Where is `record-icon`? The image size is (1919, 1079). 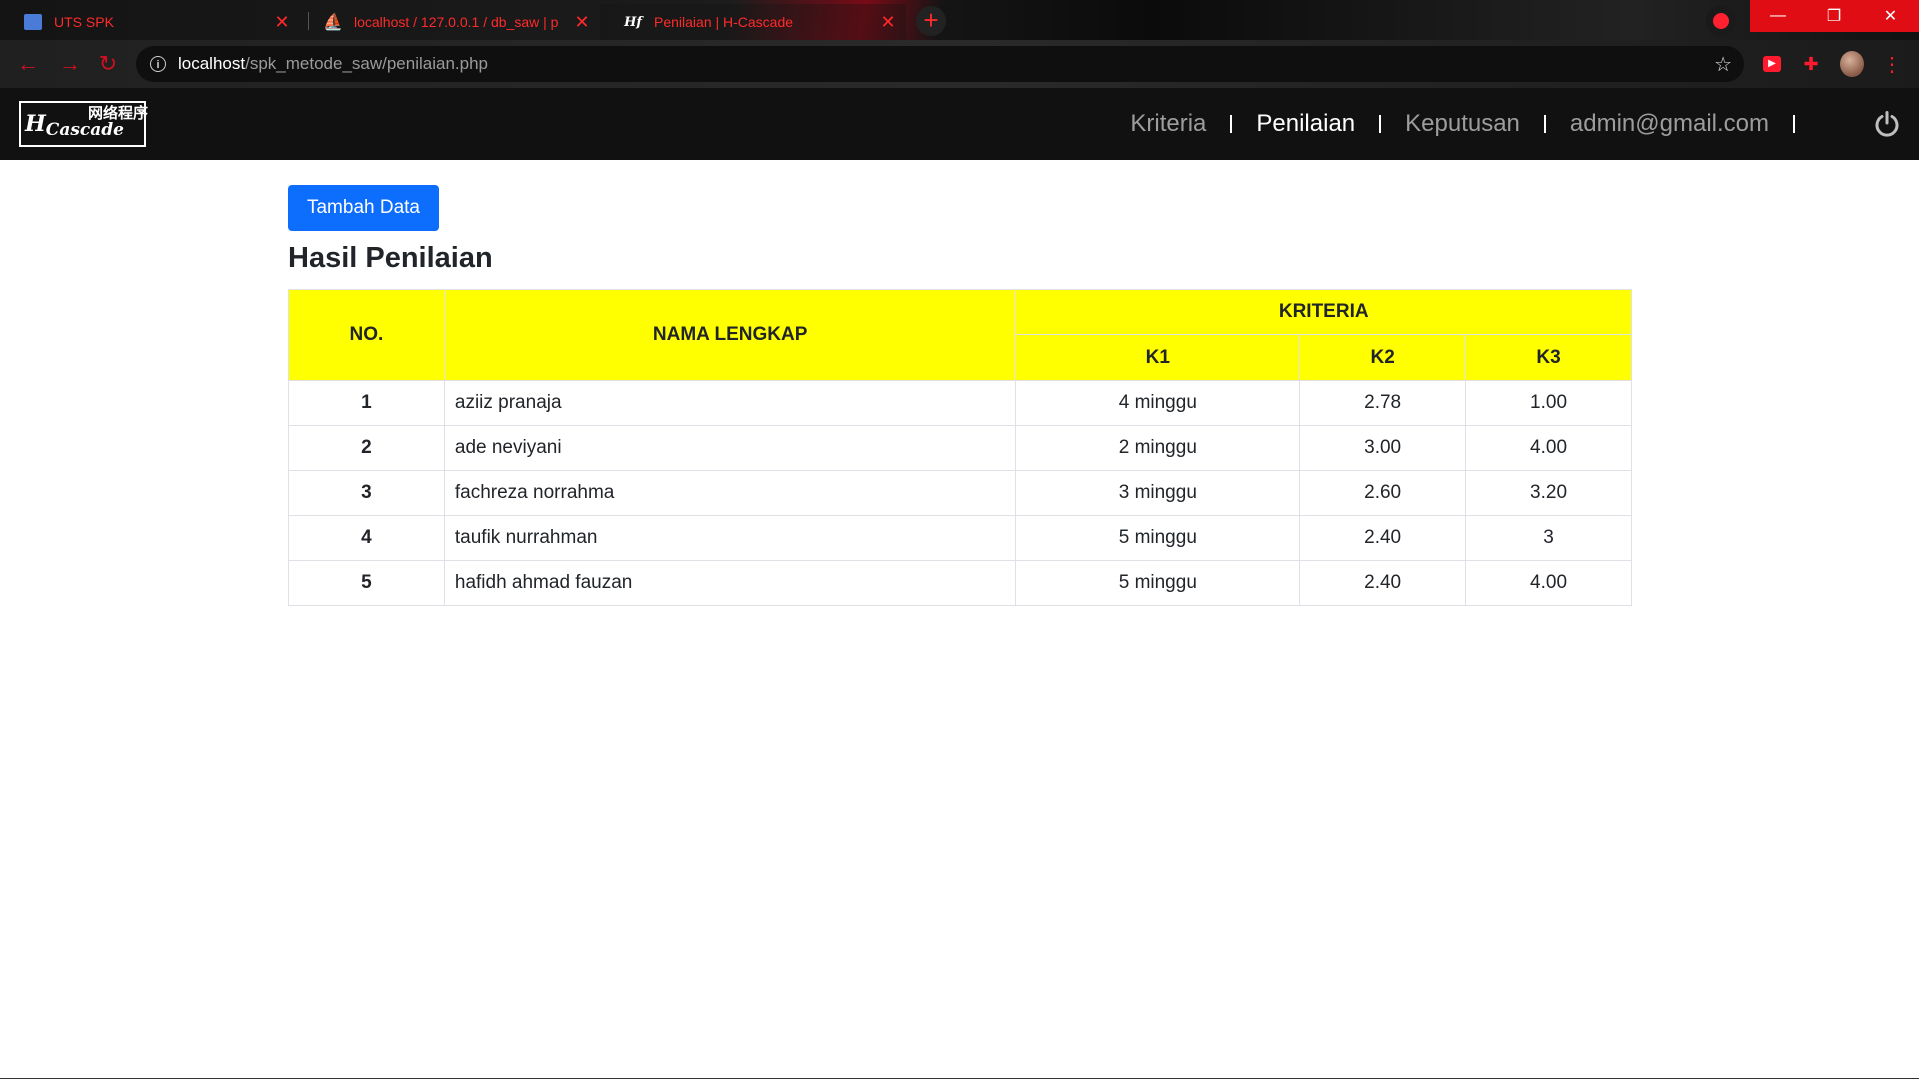
record-icon is located at coordinates (1721, 21).